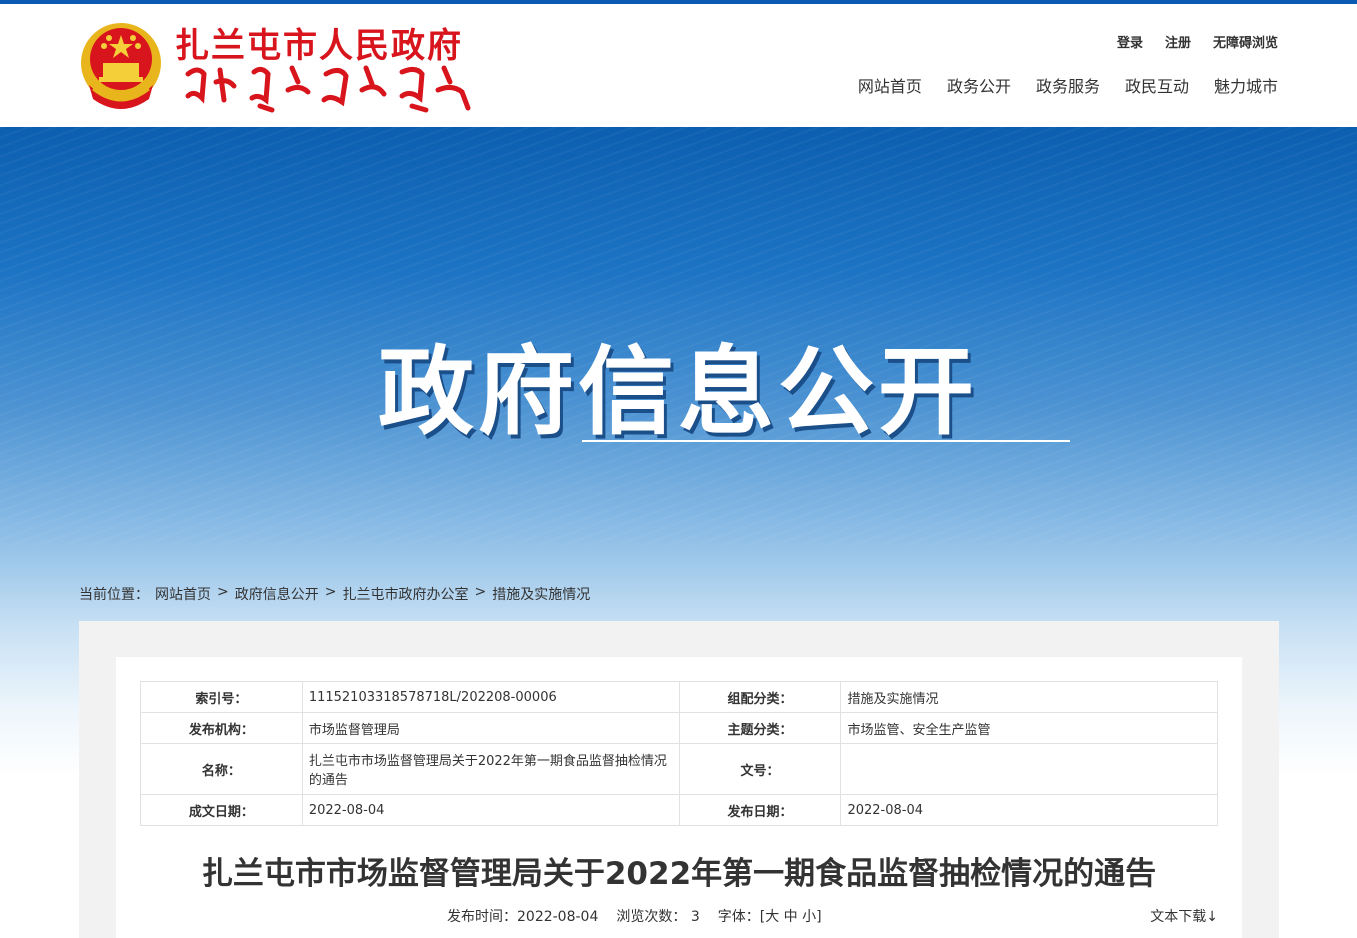  I want to click on accessibility-link: 无障碍浏览, so click(1245, 41).